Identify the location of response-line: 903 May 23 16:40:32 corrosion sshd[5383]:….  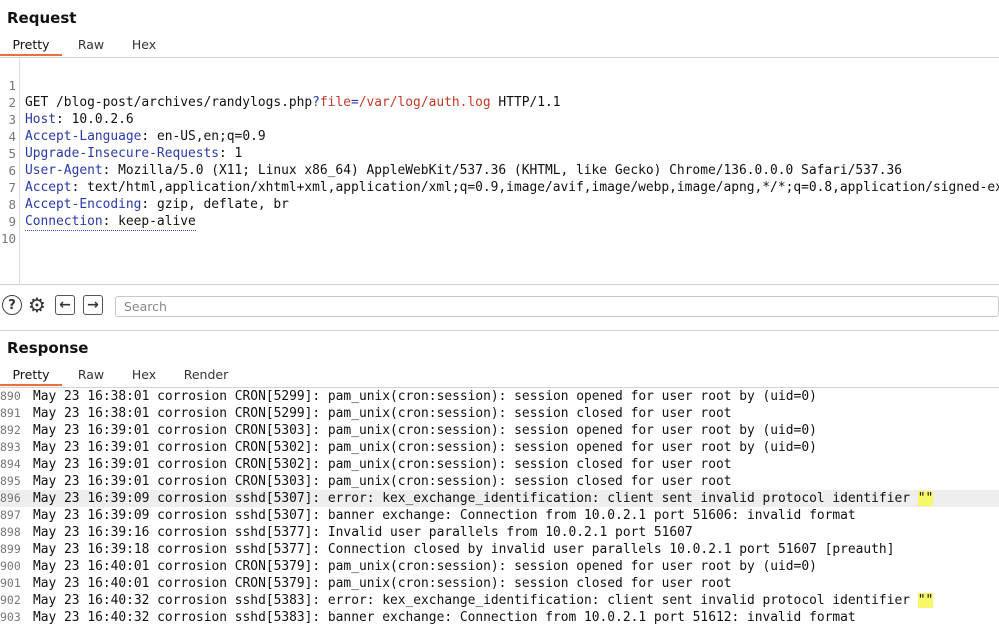
(428, 617).